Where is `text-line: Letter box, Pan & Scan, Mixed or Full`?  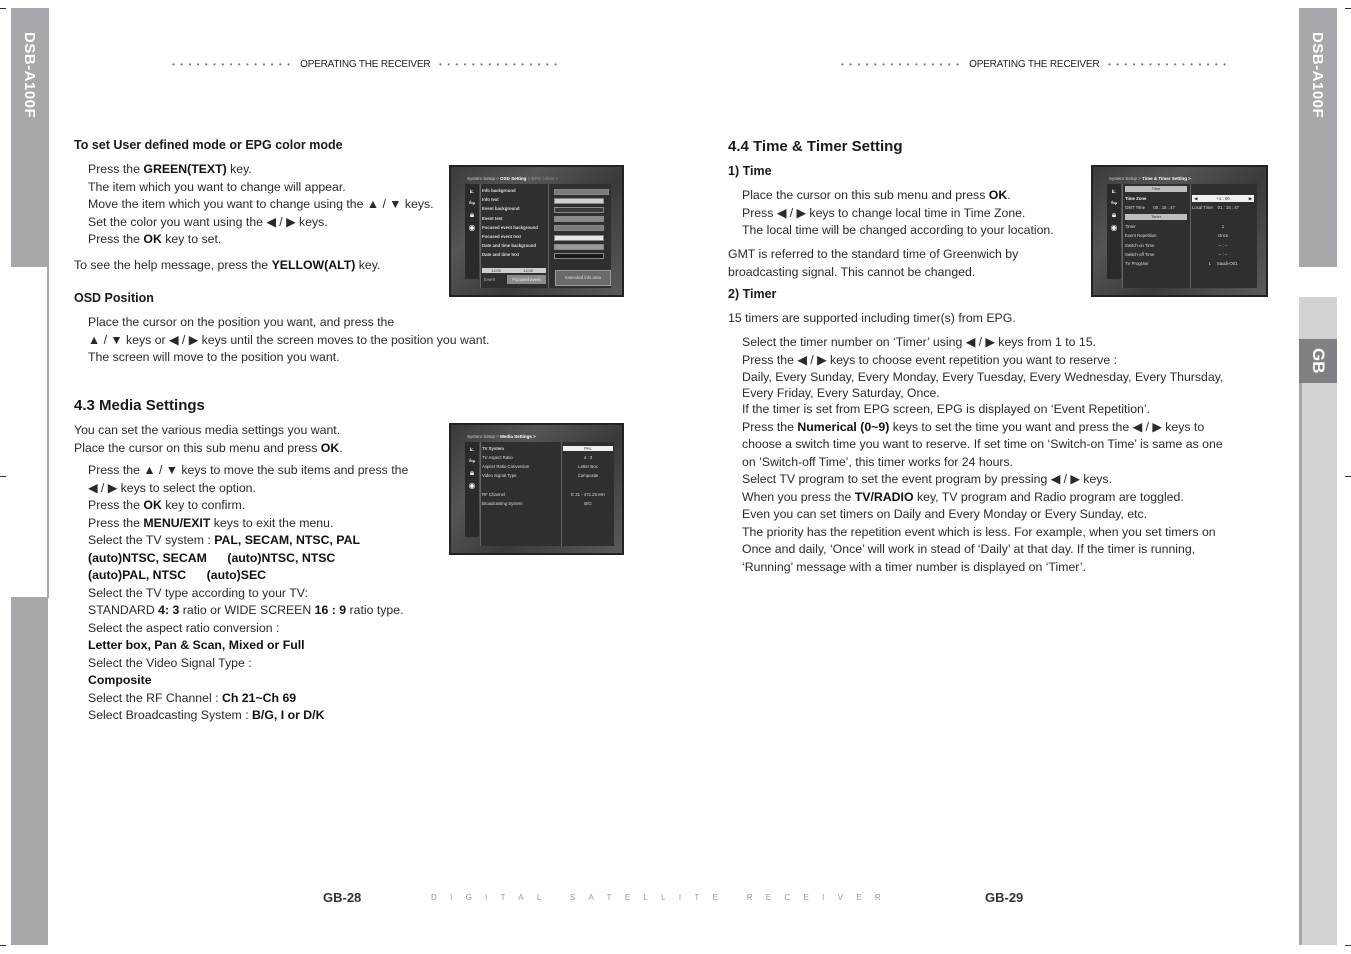 text-line: Letter box, Pan & Scan, Mixed or Full is located at coordinates (196, 645).